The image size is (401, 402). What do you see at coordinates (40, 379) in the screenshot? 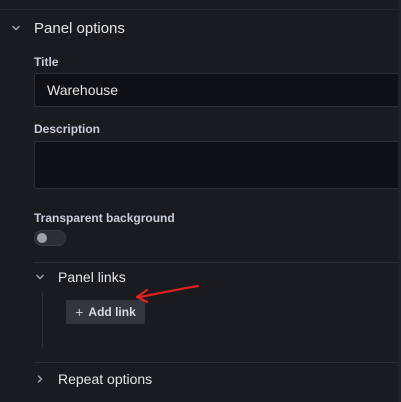
I see `chevron-right-icon` at bounding box center [40, 379].